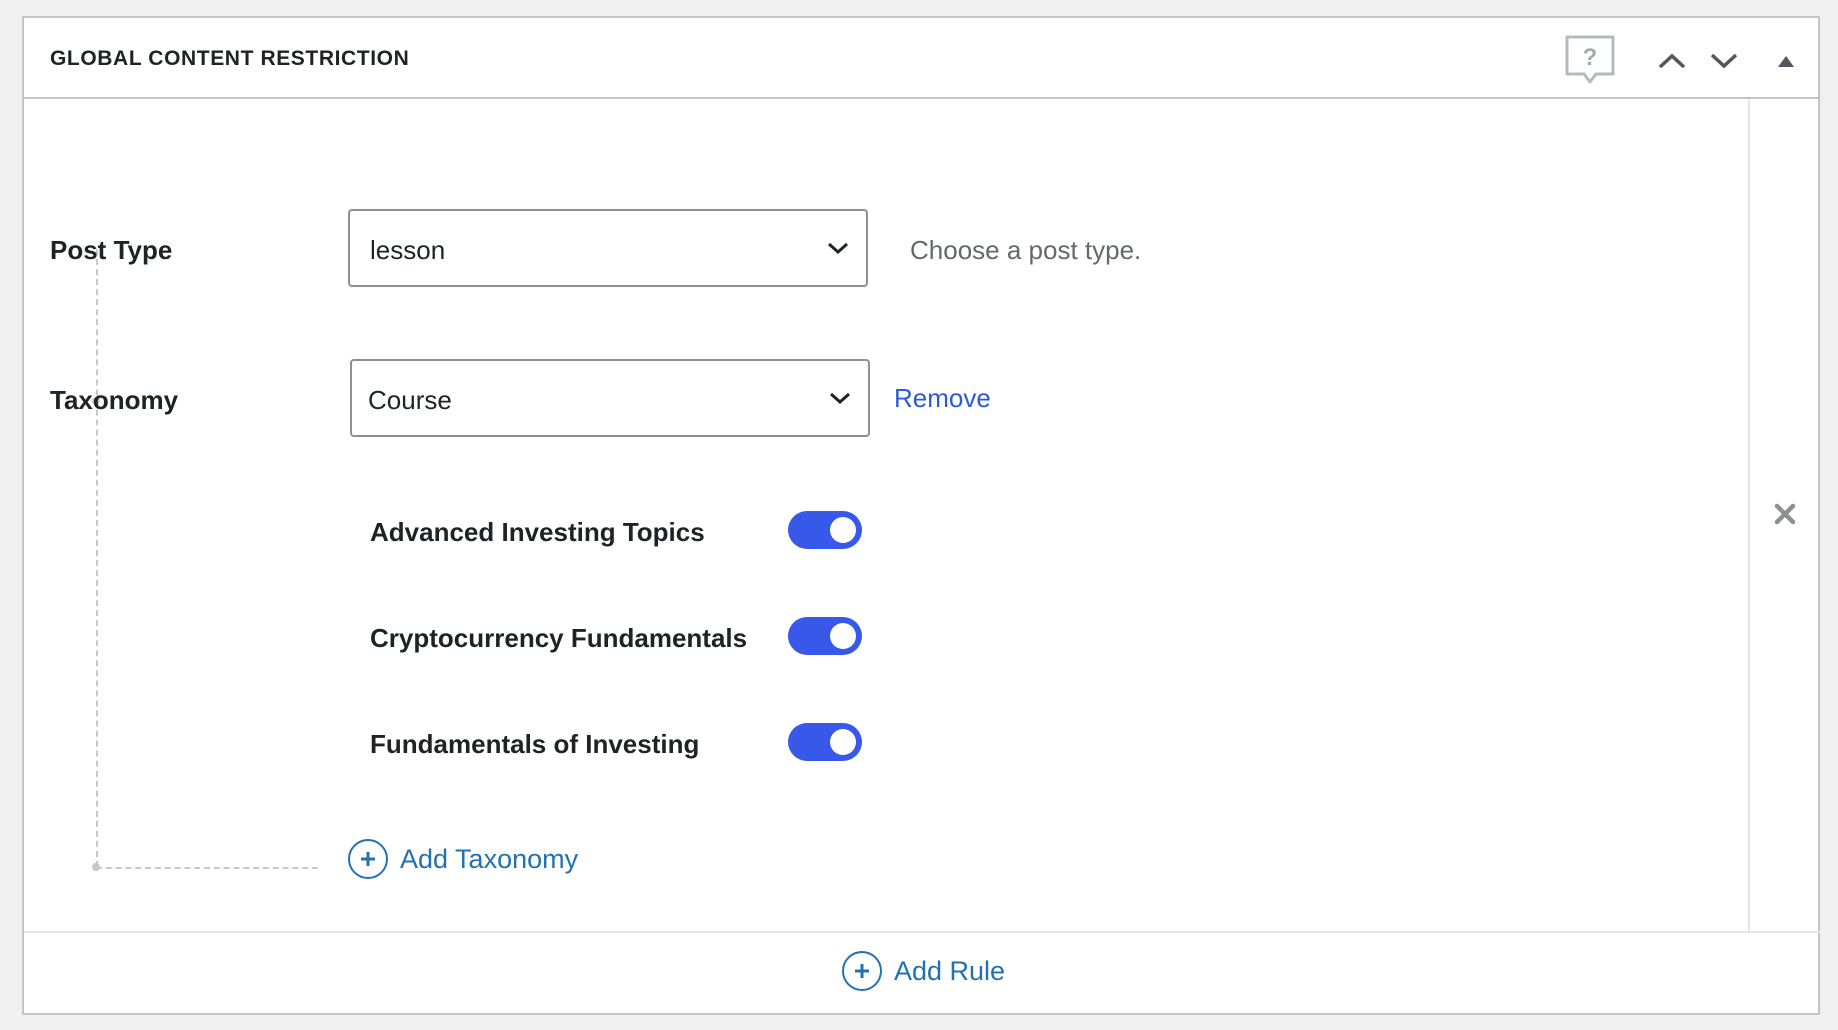 The image size is (1838, 1030). I want to click on chevron-up-icon, so click(1672, 61).